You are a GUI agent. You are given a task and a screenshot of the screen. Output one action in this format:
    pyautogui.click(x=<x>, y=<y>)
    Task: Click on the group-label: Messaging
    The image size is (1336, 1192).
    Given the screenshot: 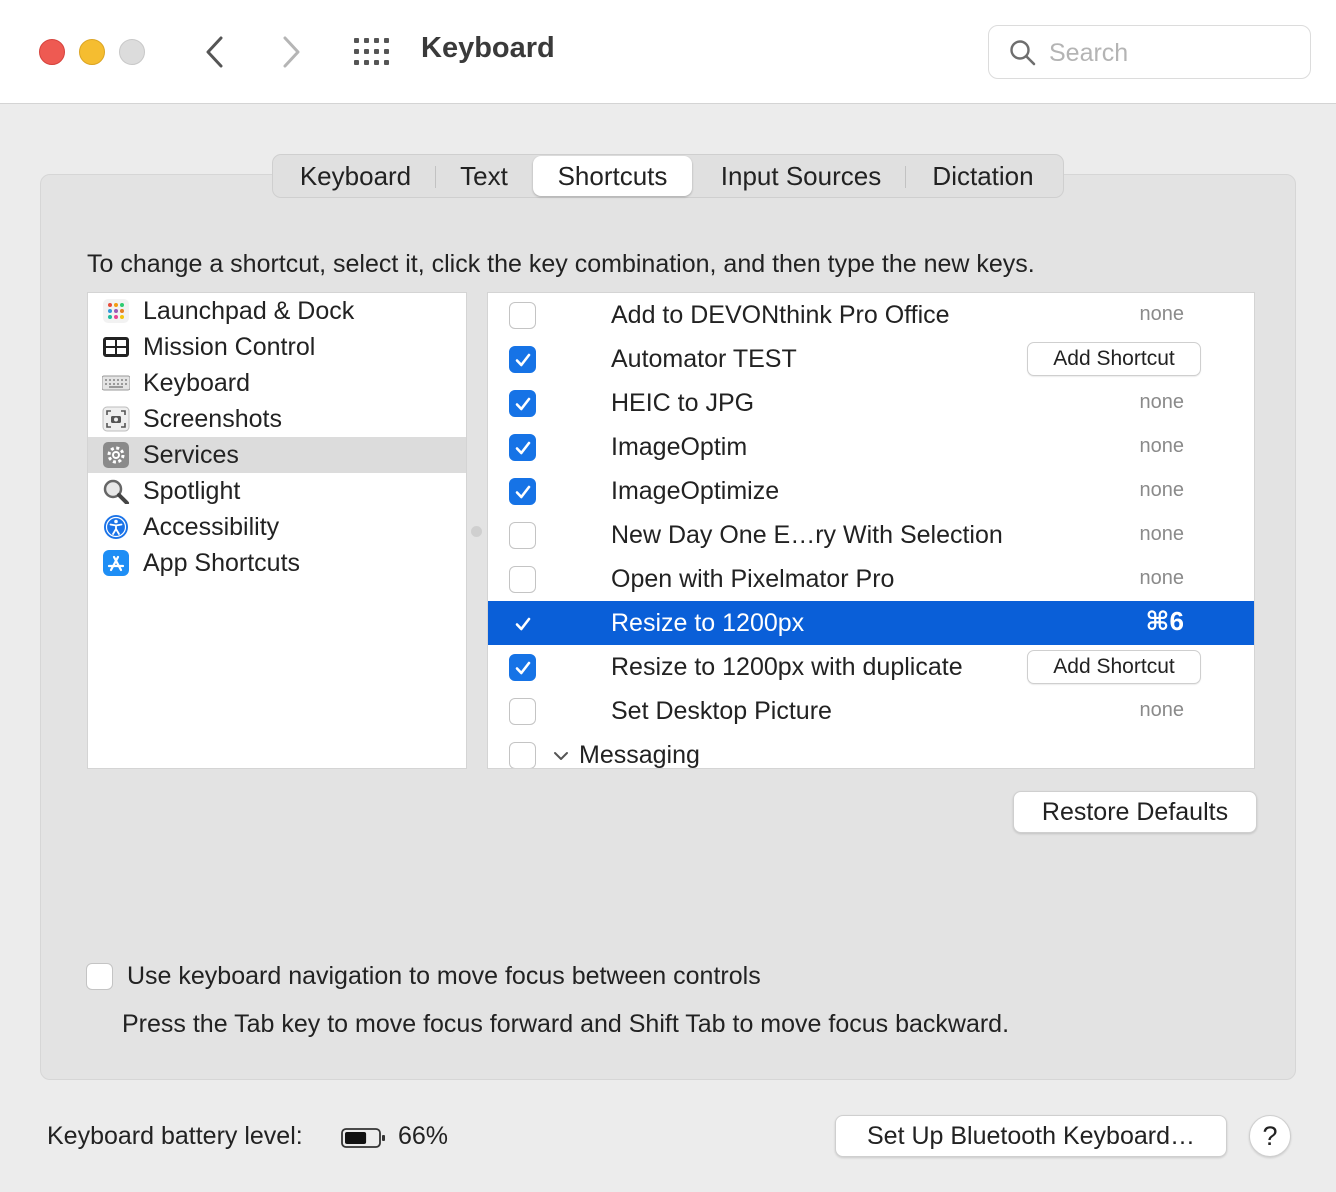 What is the action you would take?
    pyautogui.click(x=639, y=755)
    